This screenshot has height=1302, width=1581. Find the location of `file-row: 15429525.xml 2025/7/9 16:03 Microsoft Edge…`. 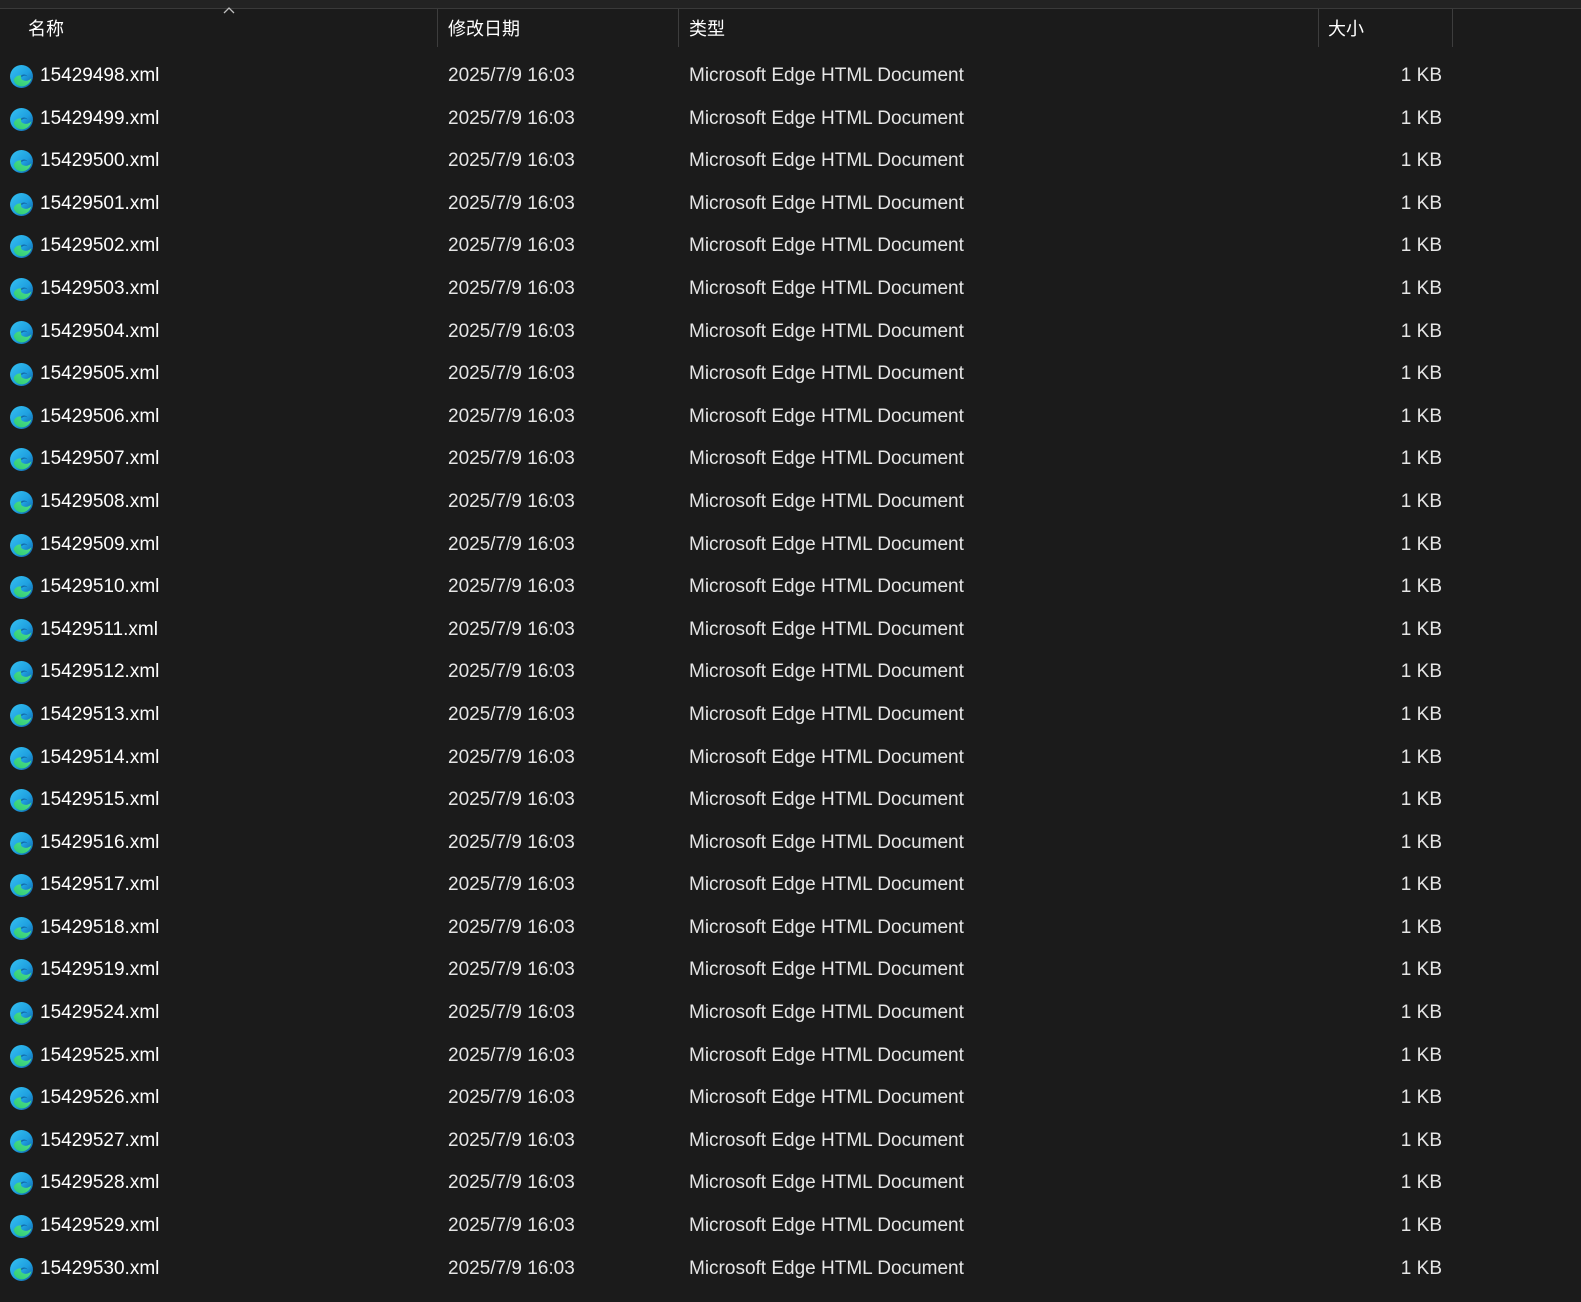

file-row: 15429525.xml 2025/7/9 16:03 Microsoft Edge… is located at coordinates (790, 1056).